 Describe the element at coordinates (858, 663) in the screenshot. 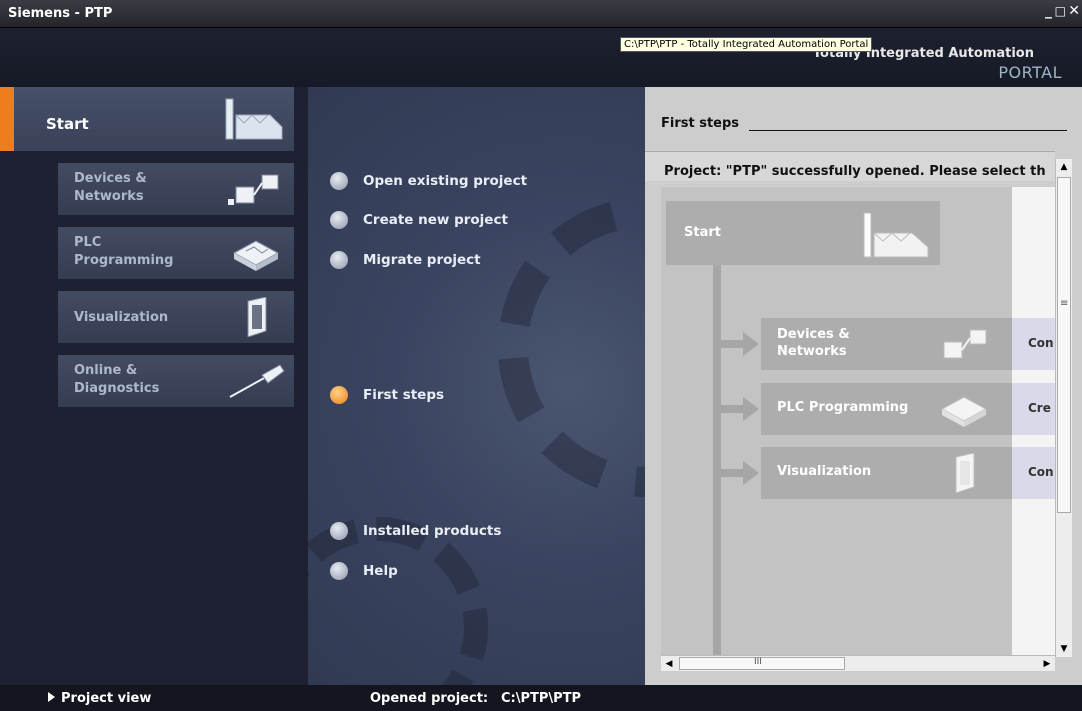

I see `horizontal-scrollbar: ◀ III ▶` at that location.